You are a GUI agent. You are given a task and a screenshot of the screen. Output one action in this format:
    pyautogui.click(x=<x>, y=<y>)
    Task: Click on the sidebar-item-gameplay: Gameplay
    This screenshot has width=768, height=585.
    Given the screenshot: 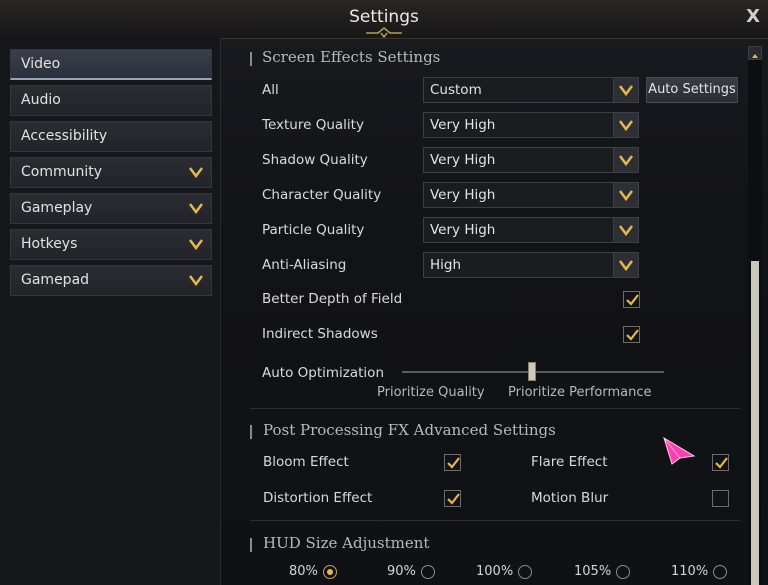 What is the action you would take?
    pyautogui.click(x=111, y=208)
    